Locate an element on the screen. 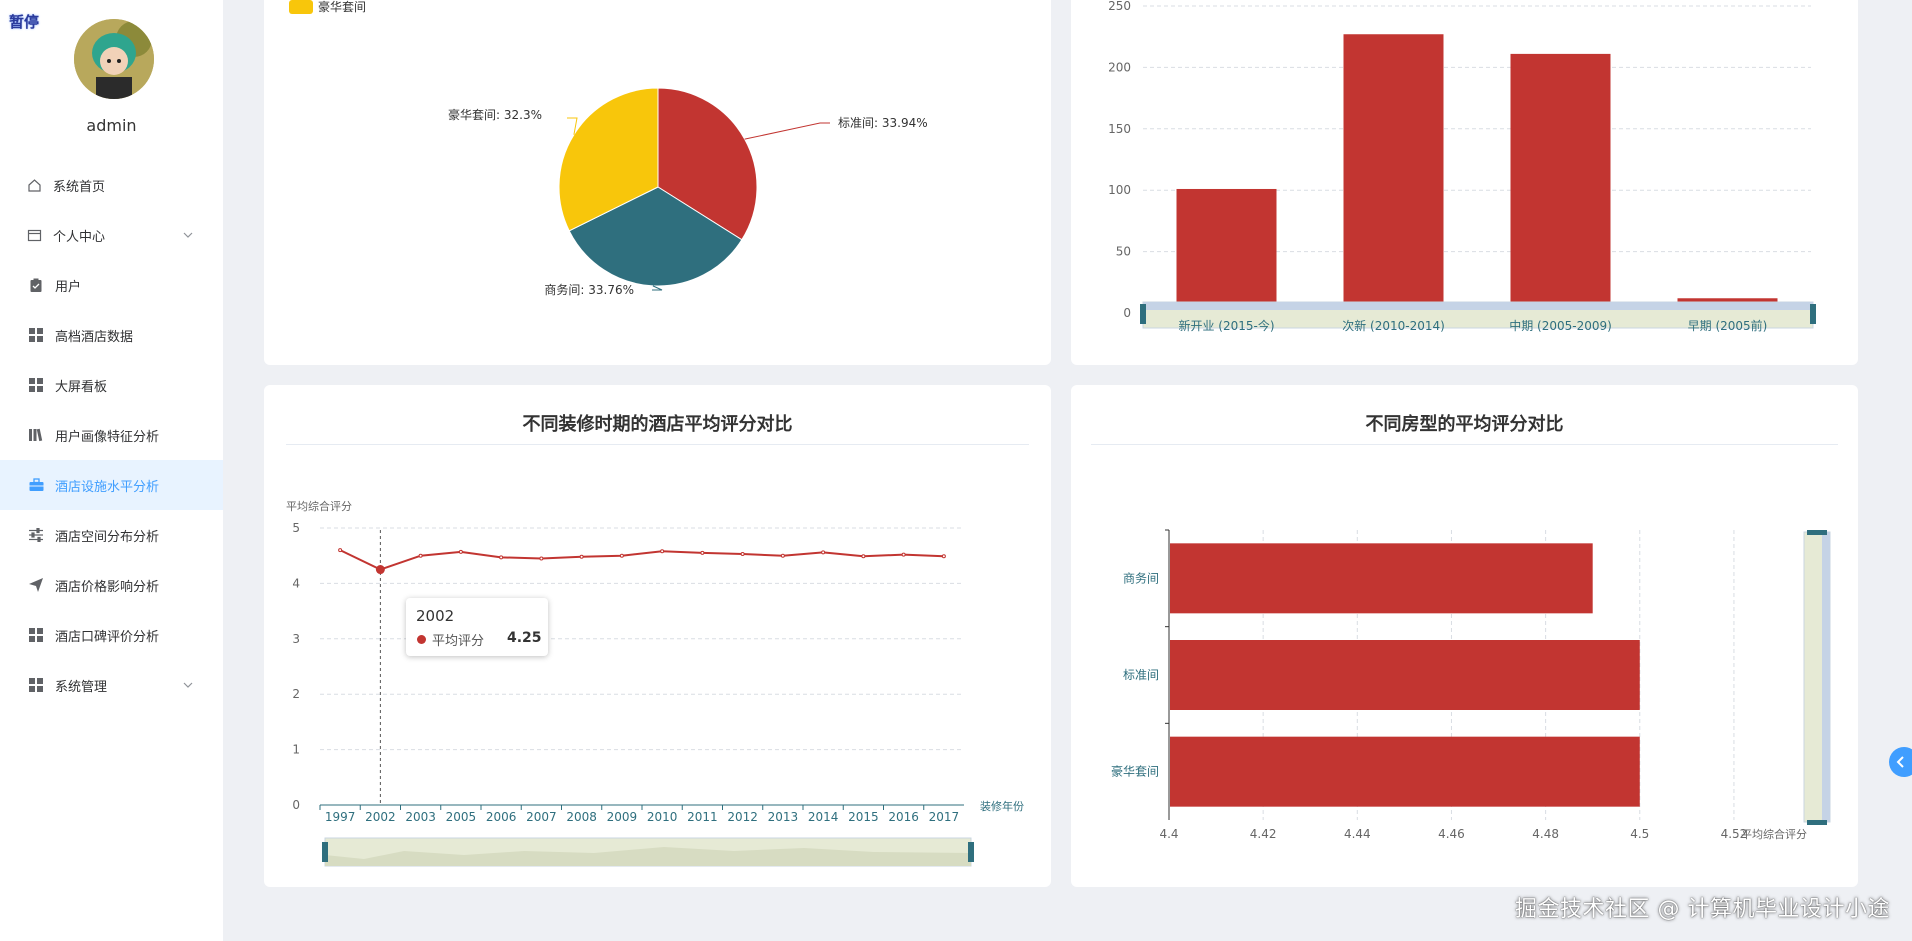 This screenshot has width=1912, height=941. sidebar-item-reputation-analysis: 酒店口碑评价分析 is located at coordinates (111, 635).